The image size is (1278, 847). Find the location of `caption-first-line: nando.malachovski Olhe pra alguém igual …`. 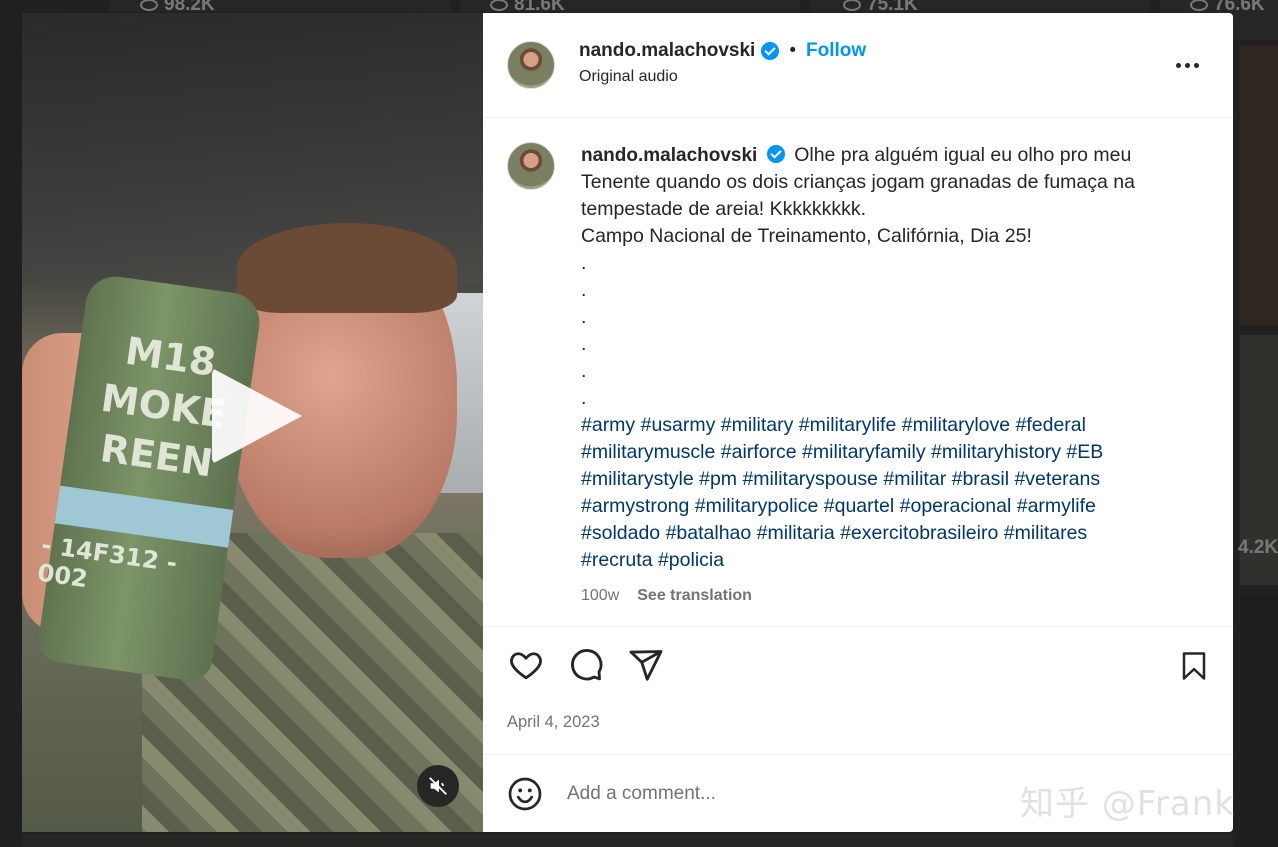

caption-first-line: nando.malachovski Olhe pra alguém igual … is located at coordinates (858, 155).